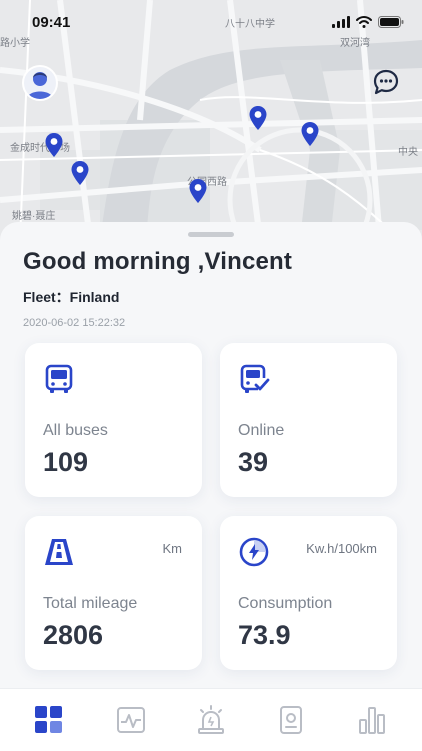 The height and width of the screenshot is (751, 422). Describe the element at coordinates (73, 635) in the screenshot. I see `card-value: 2806` at that location.